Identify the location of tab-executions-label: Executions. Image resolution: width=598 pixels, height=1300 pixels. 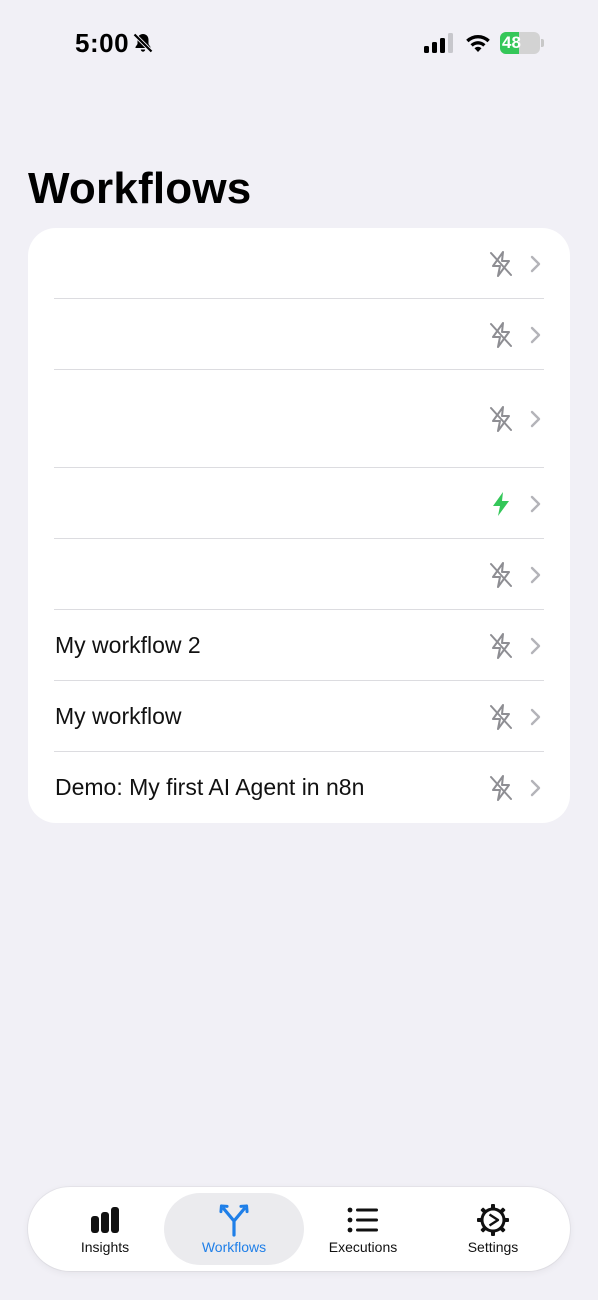
(363, 1247).